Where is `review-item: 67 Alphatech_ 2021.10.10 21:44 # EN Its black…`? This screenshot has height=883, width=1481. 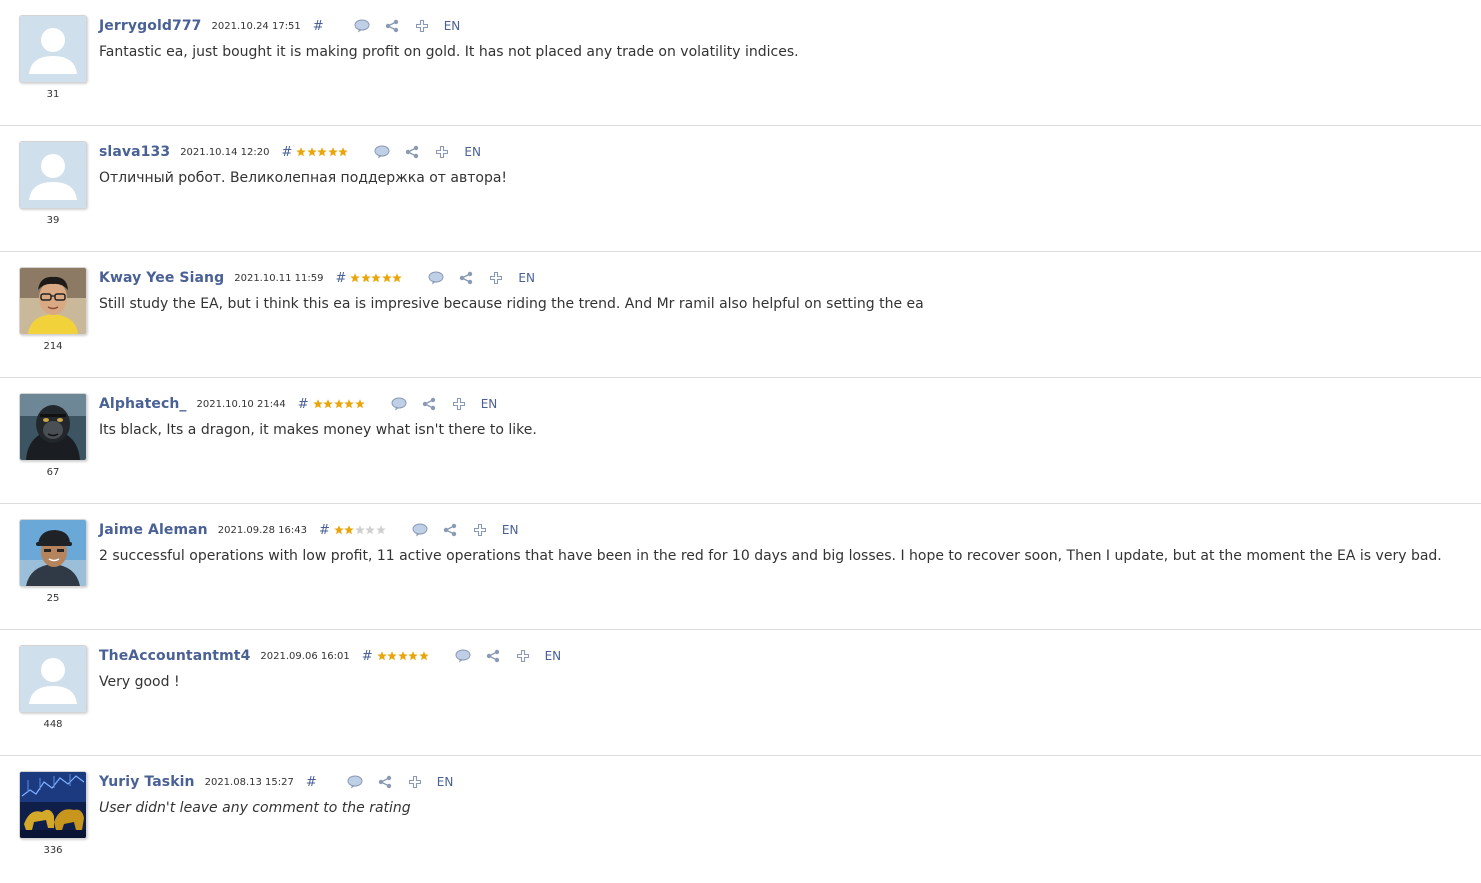 review-item: 67 Alphatech_ 2021.10.10 21:44 # EN Its black… is located at coordinates (740, 441).